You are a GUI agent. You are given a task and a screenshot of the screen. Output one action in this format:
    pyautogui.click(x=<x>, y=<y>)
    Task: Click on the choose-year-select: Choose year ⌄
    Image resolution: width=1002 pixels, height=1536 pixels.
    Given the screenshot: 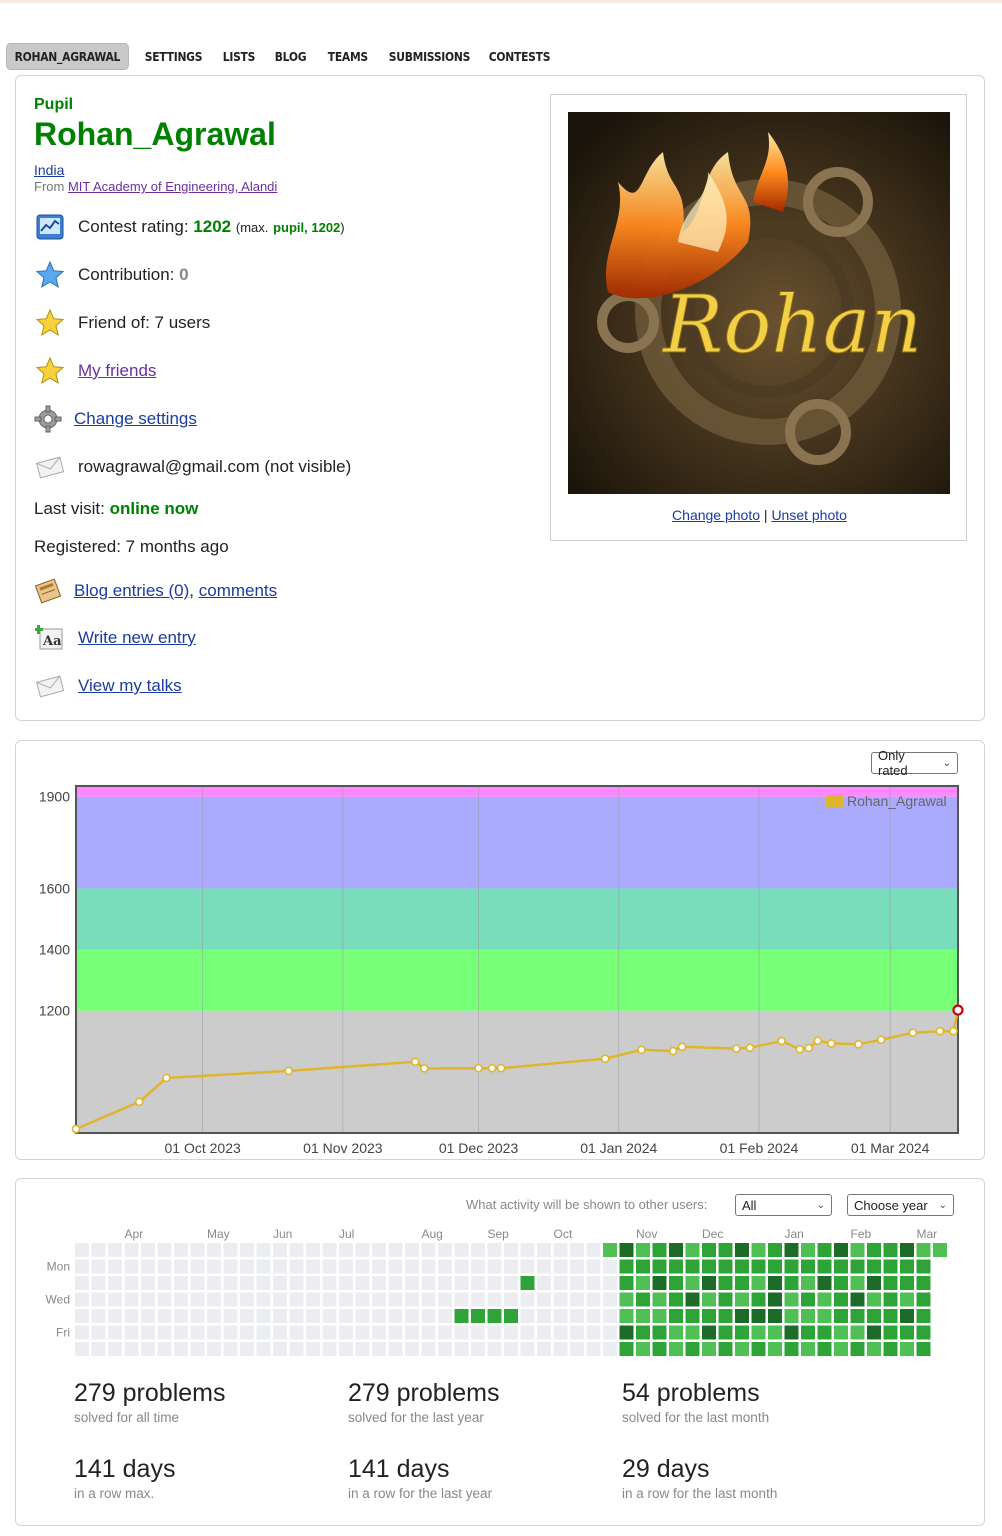 What is the action you would take?
    pyautogui.click(x=900, y=1205)
    